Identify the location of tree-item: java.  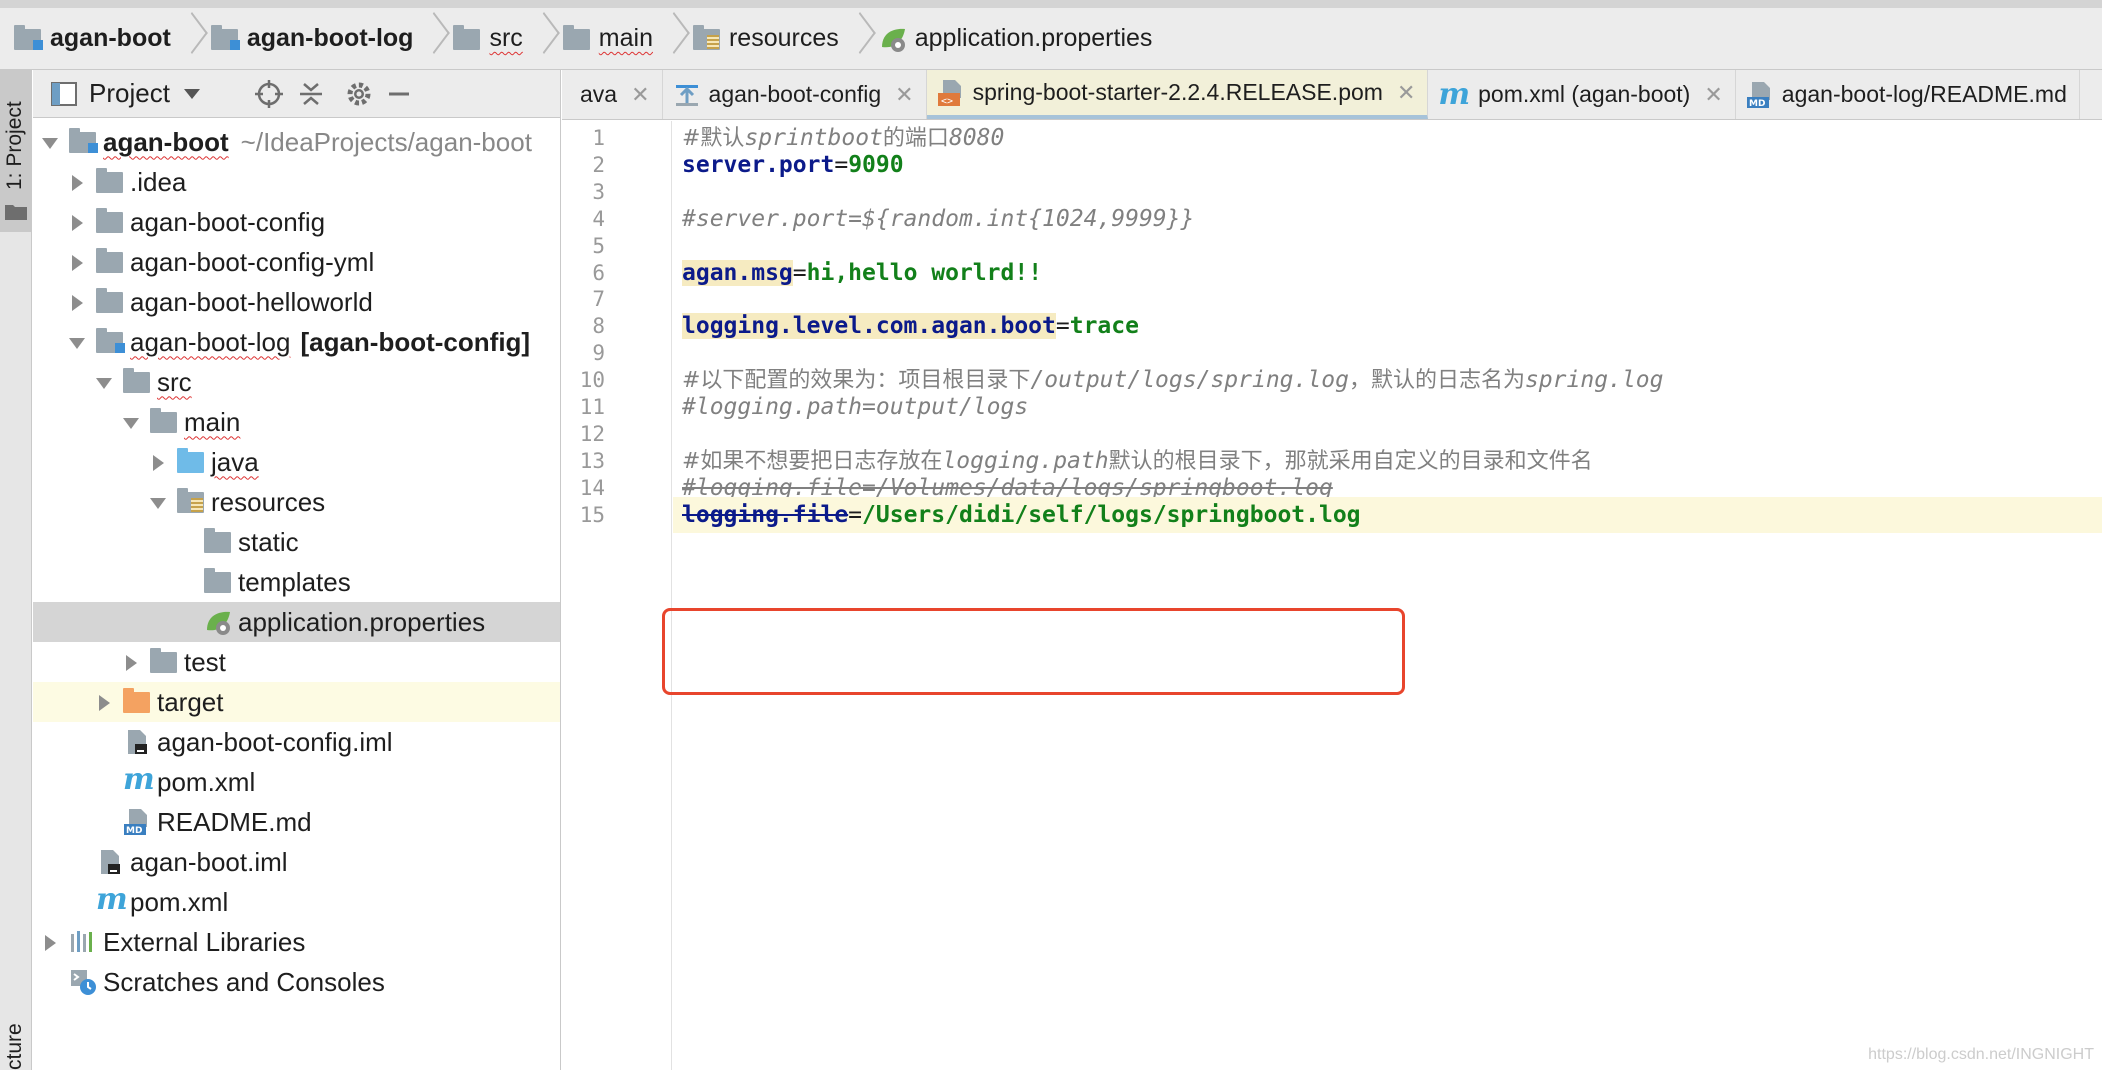
(296, 462).